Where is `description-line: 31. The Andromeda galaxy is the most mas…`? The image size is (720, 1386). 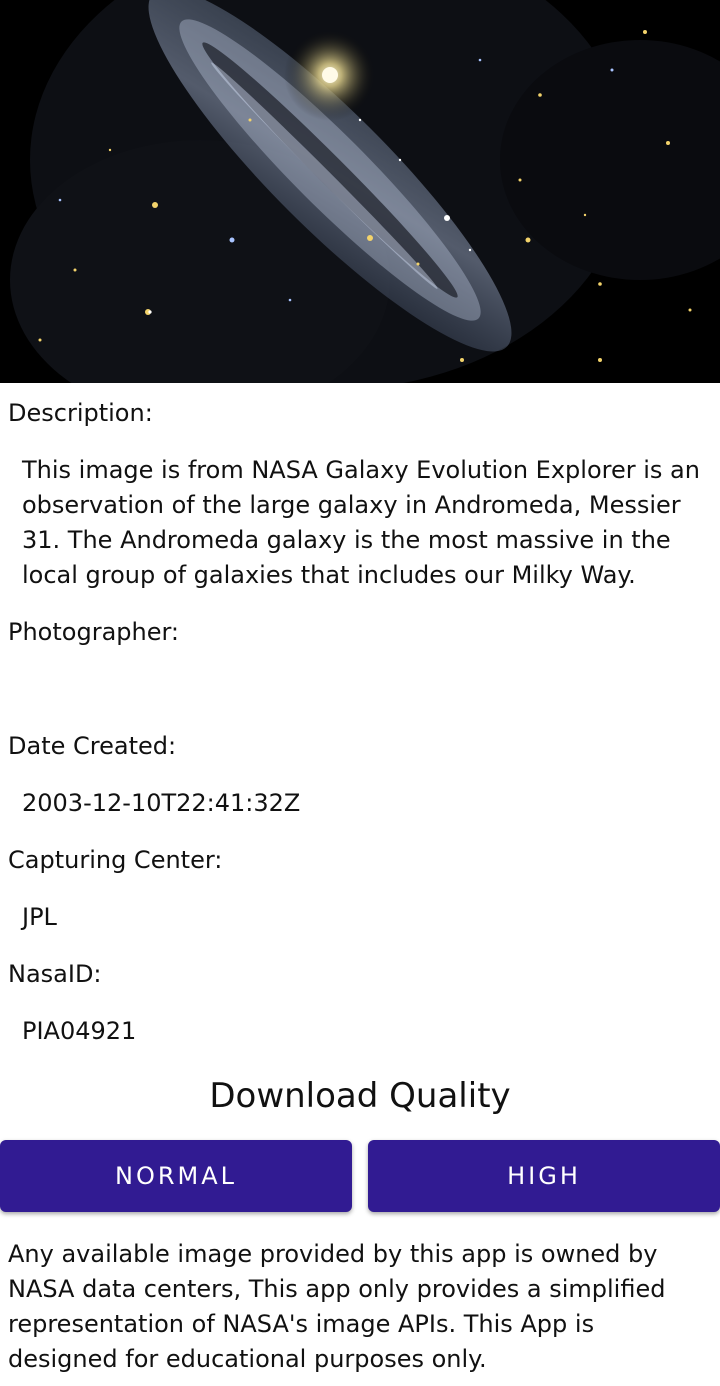
description-line: 31. The Andromeda galaxy is the most mas… is located at coordinates (346, 540).